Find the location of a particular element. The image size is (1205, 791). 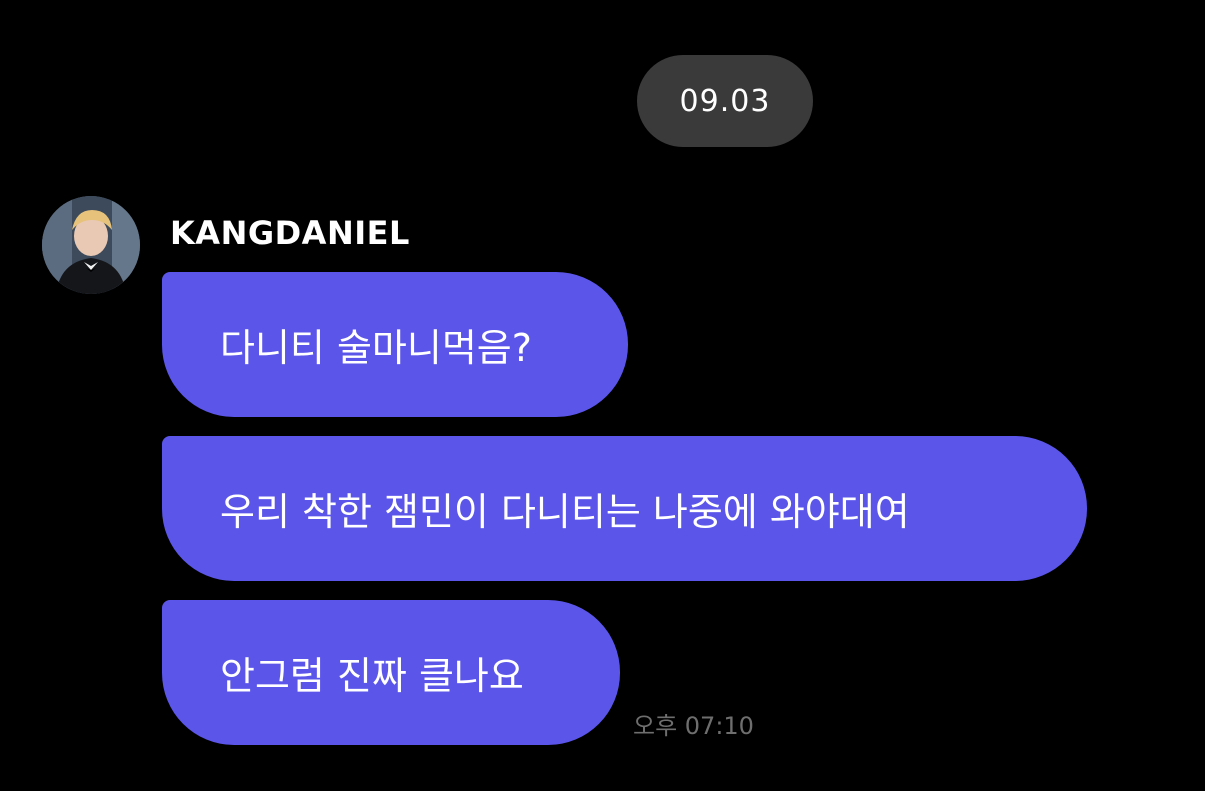

message-bubble: 다니티 술마니먹음? is located at coordinates (395, 344).